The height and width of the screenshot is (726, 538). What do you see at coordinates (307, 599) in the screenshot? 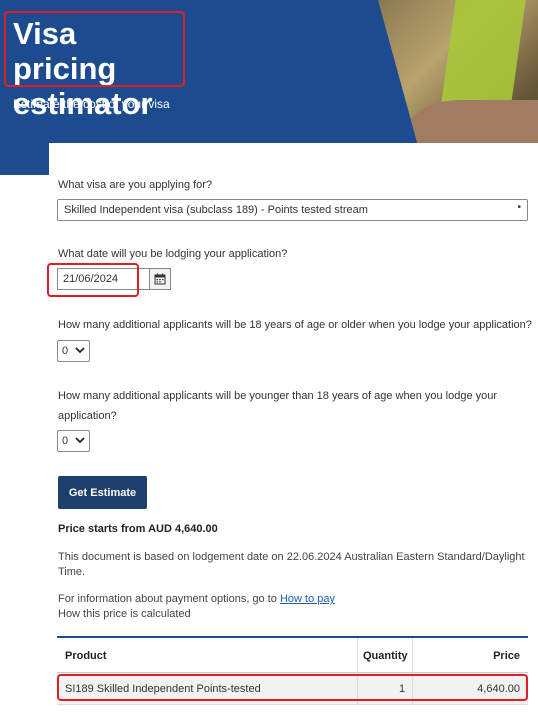
I see `how-to-pay-link: How to pay` at bounding box center [307, 599].